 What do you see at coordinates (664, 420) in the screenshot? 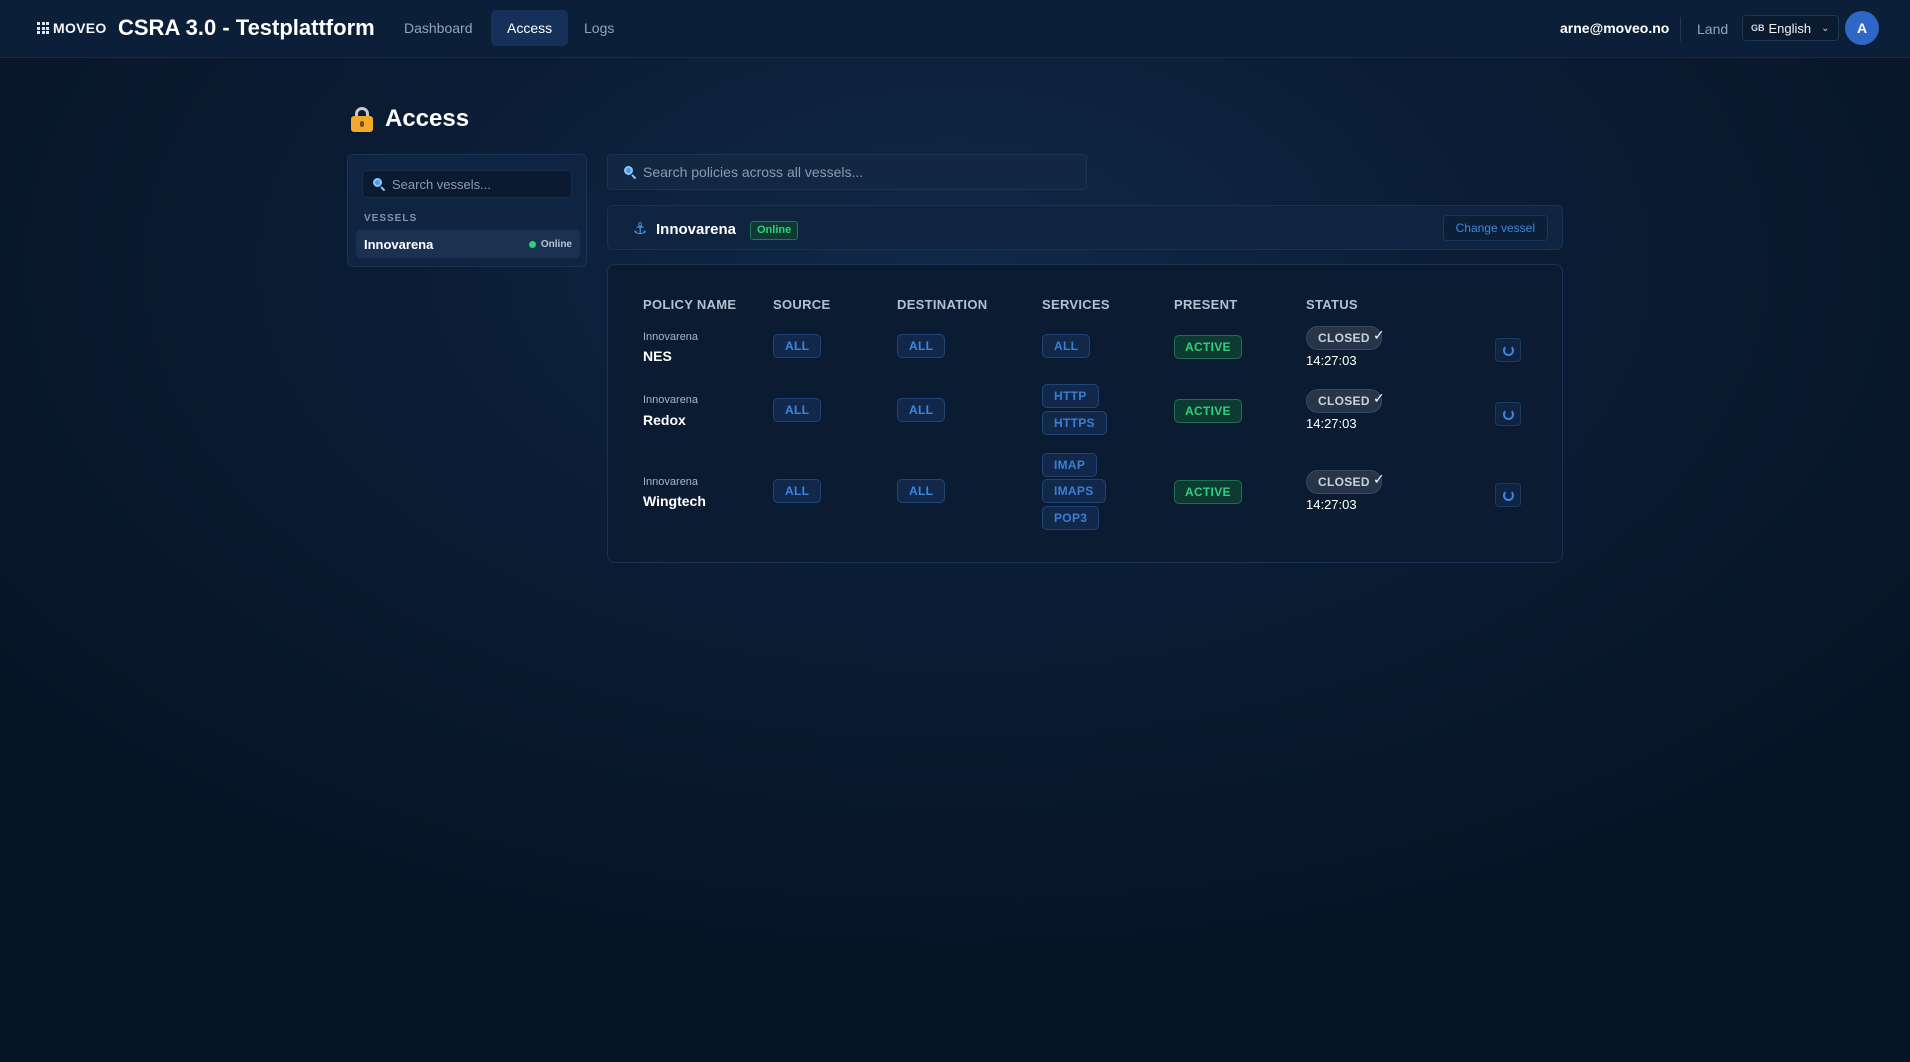
I see `policy-name: Redox` at bounding box center [664, 420].